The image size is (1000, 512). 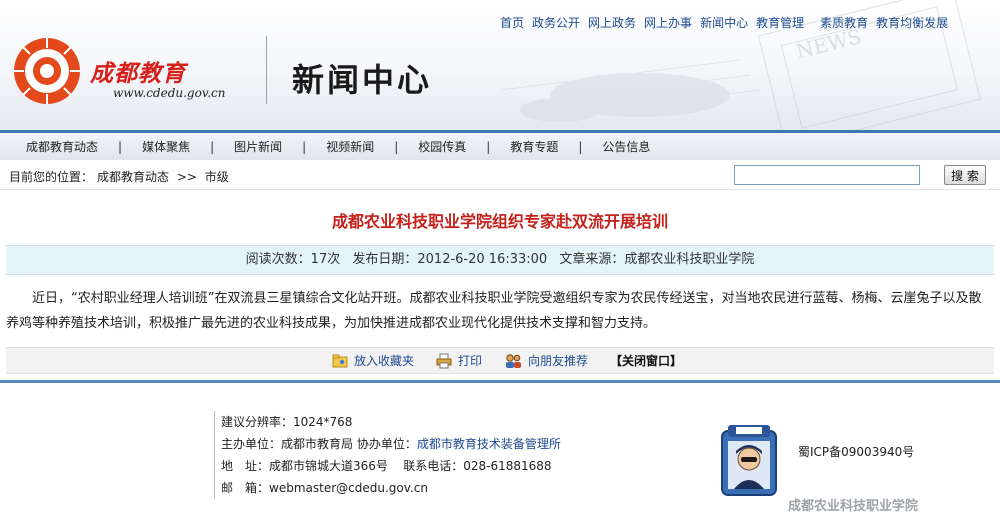 What do you see at coordinates (482, 259) in the screenshot?
I see `publish-date: 2012-6-20 16:33:00` at bounding box center [482, 259].